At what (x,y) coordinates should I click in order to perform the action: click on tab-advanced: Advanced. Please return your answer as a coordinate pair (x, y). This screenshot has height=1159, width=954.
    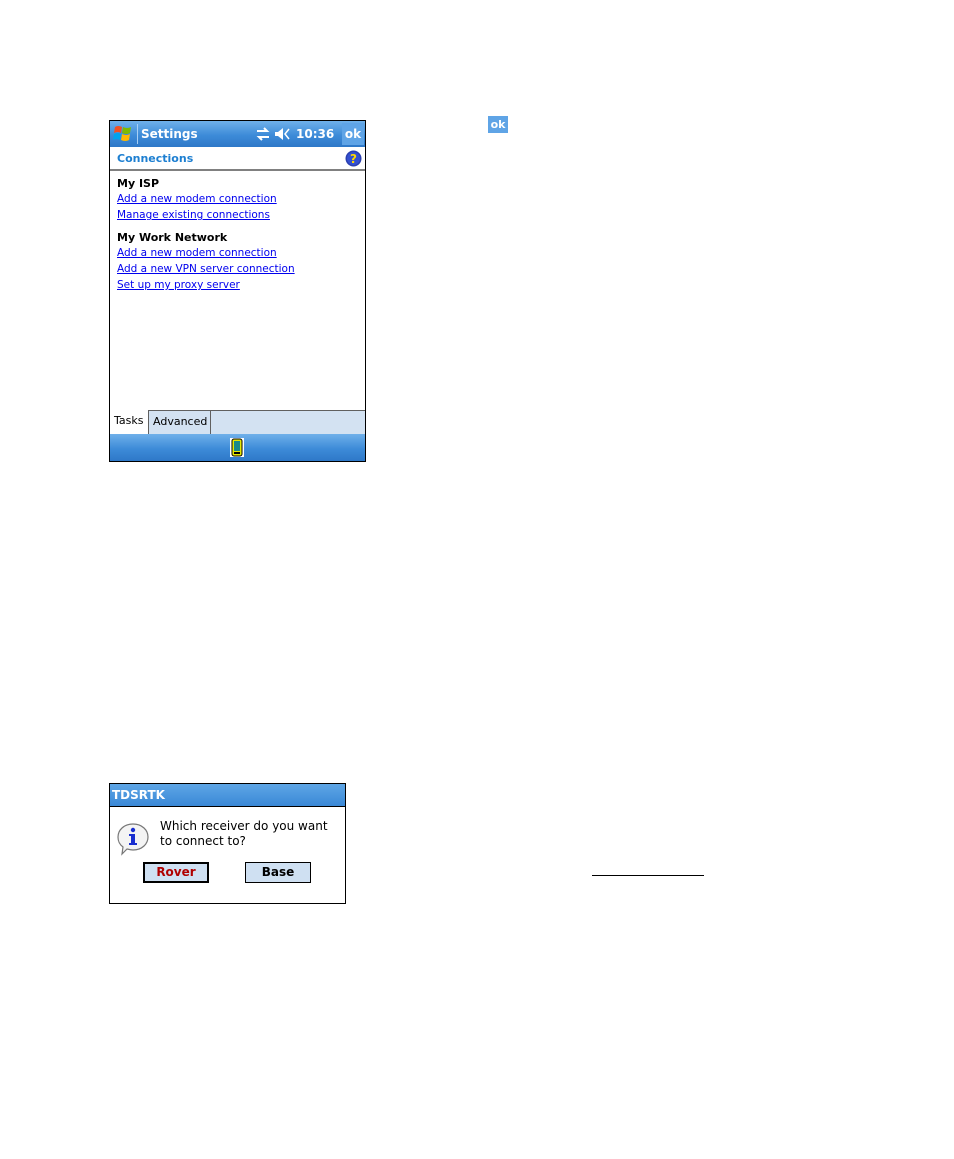
    Looking at the image, I should click on (180, 422).